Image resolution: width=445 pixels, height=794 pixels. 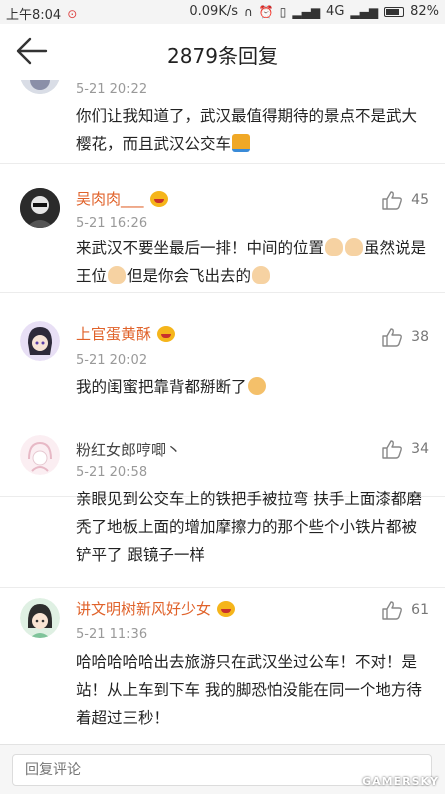 What do you see at coordinates (248, 11) in the screenshot?
I see `headset-icon: ∩` at bounding box center [248, 11].